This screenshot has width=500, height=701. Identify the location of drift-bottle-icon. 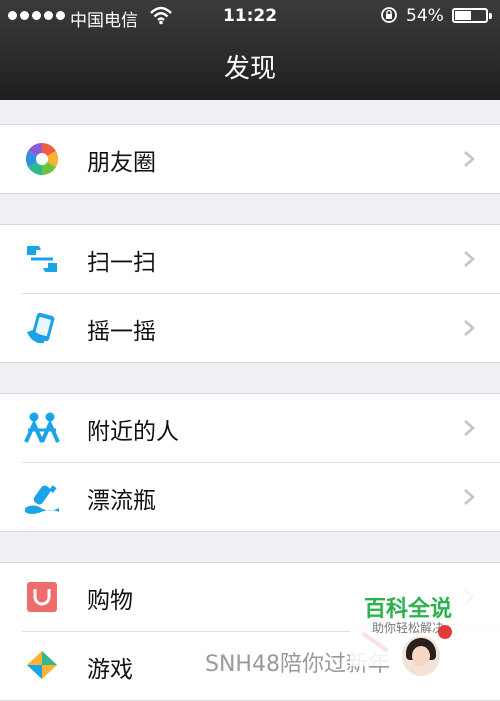
(42, 497).